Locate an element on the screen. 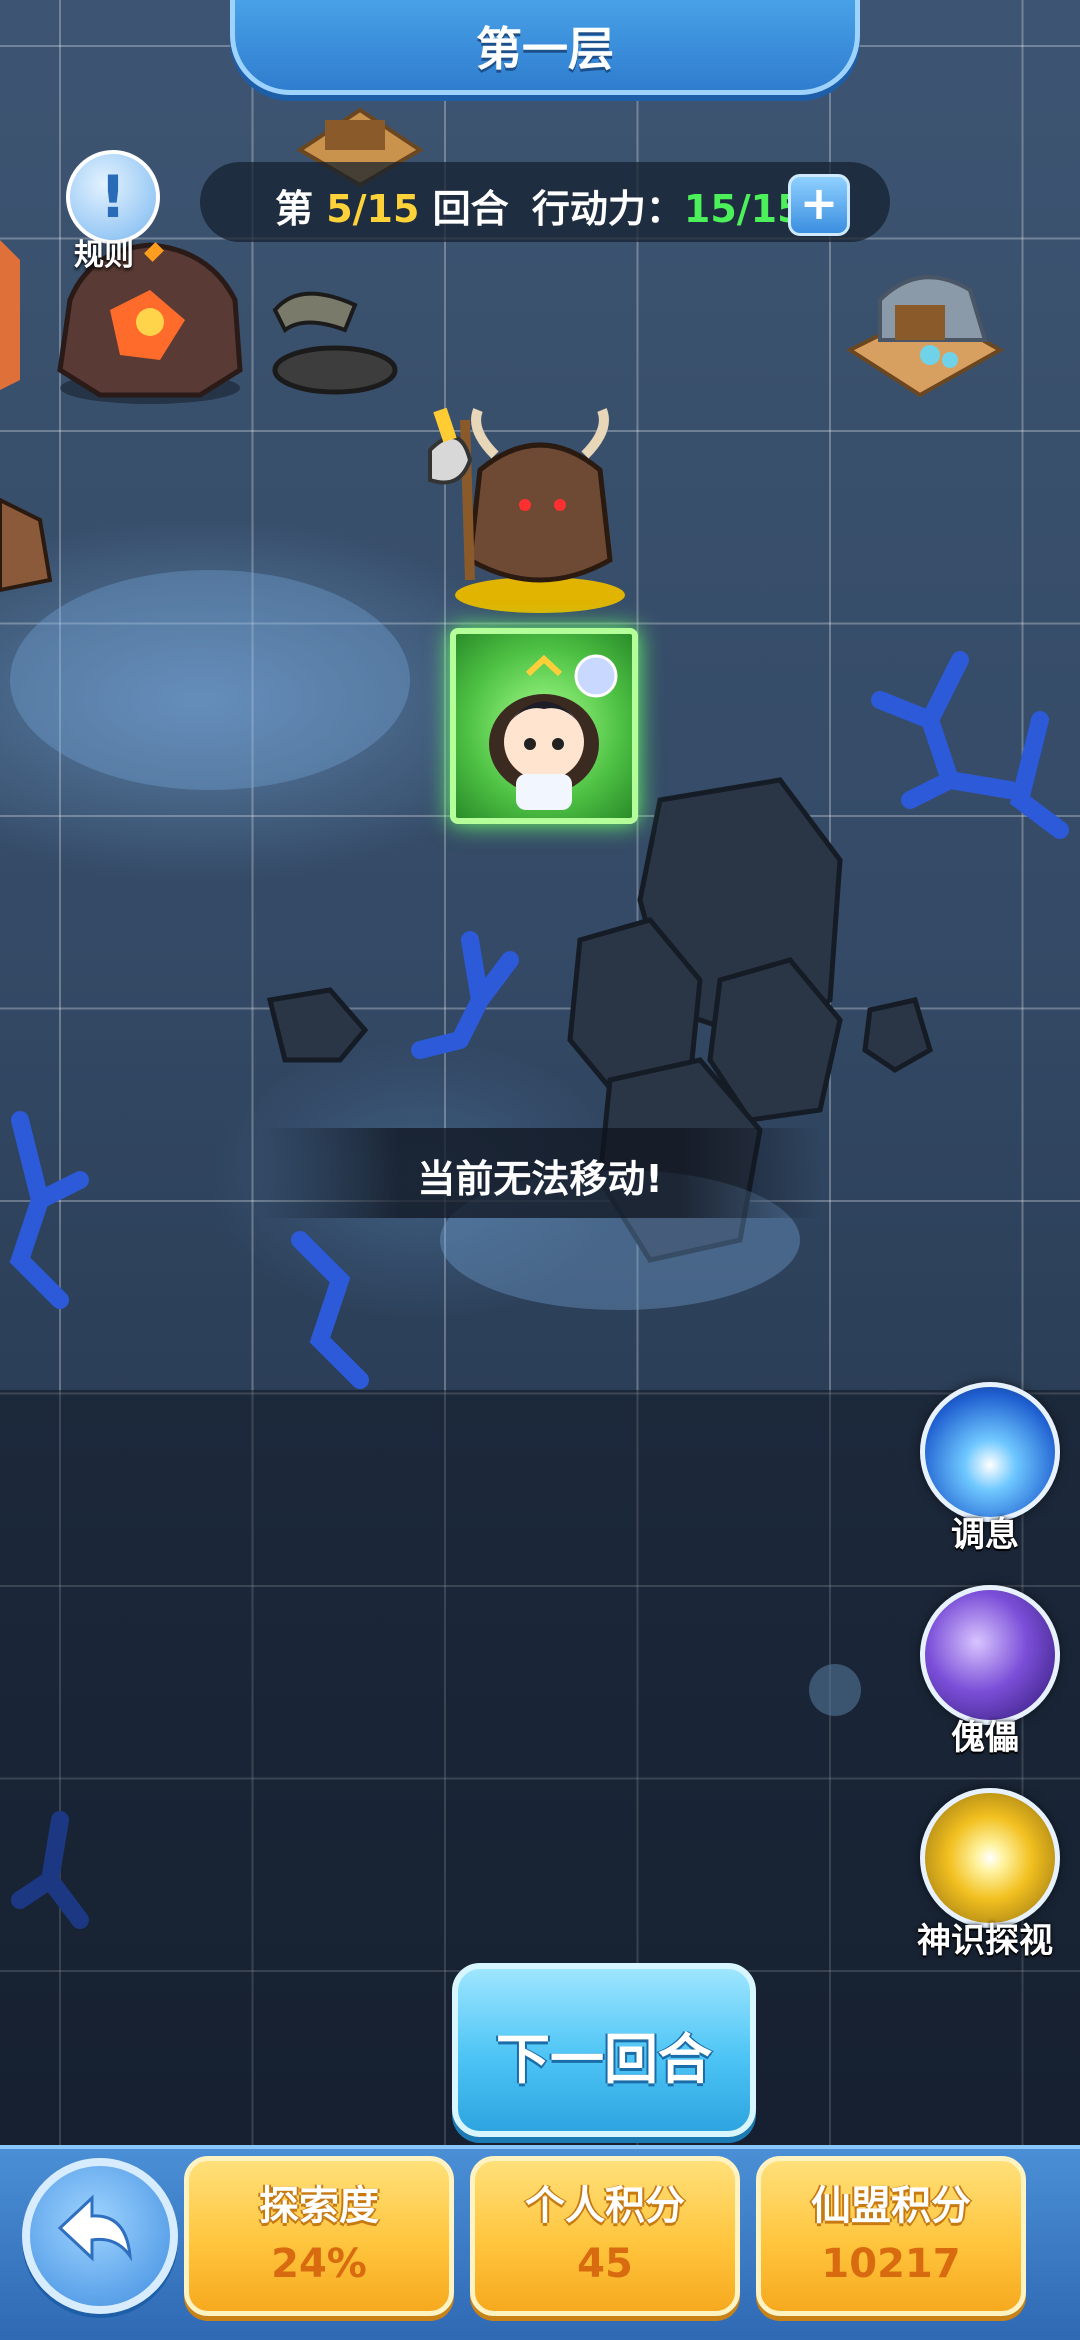 The height and width of the screenshot is (2340, 1080). notification-dot-icon is located at coordinates (154, 252).